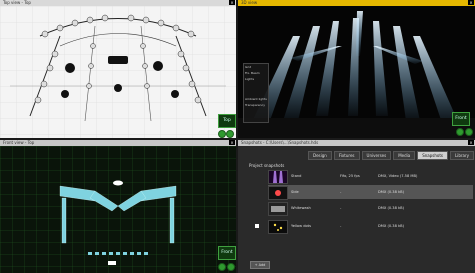  I want to click on lights-label: Lights, so click(250, 79).